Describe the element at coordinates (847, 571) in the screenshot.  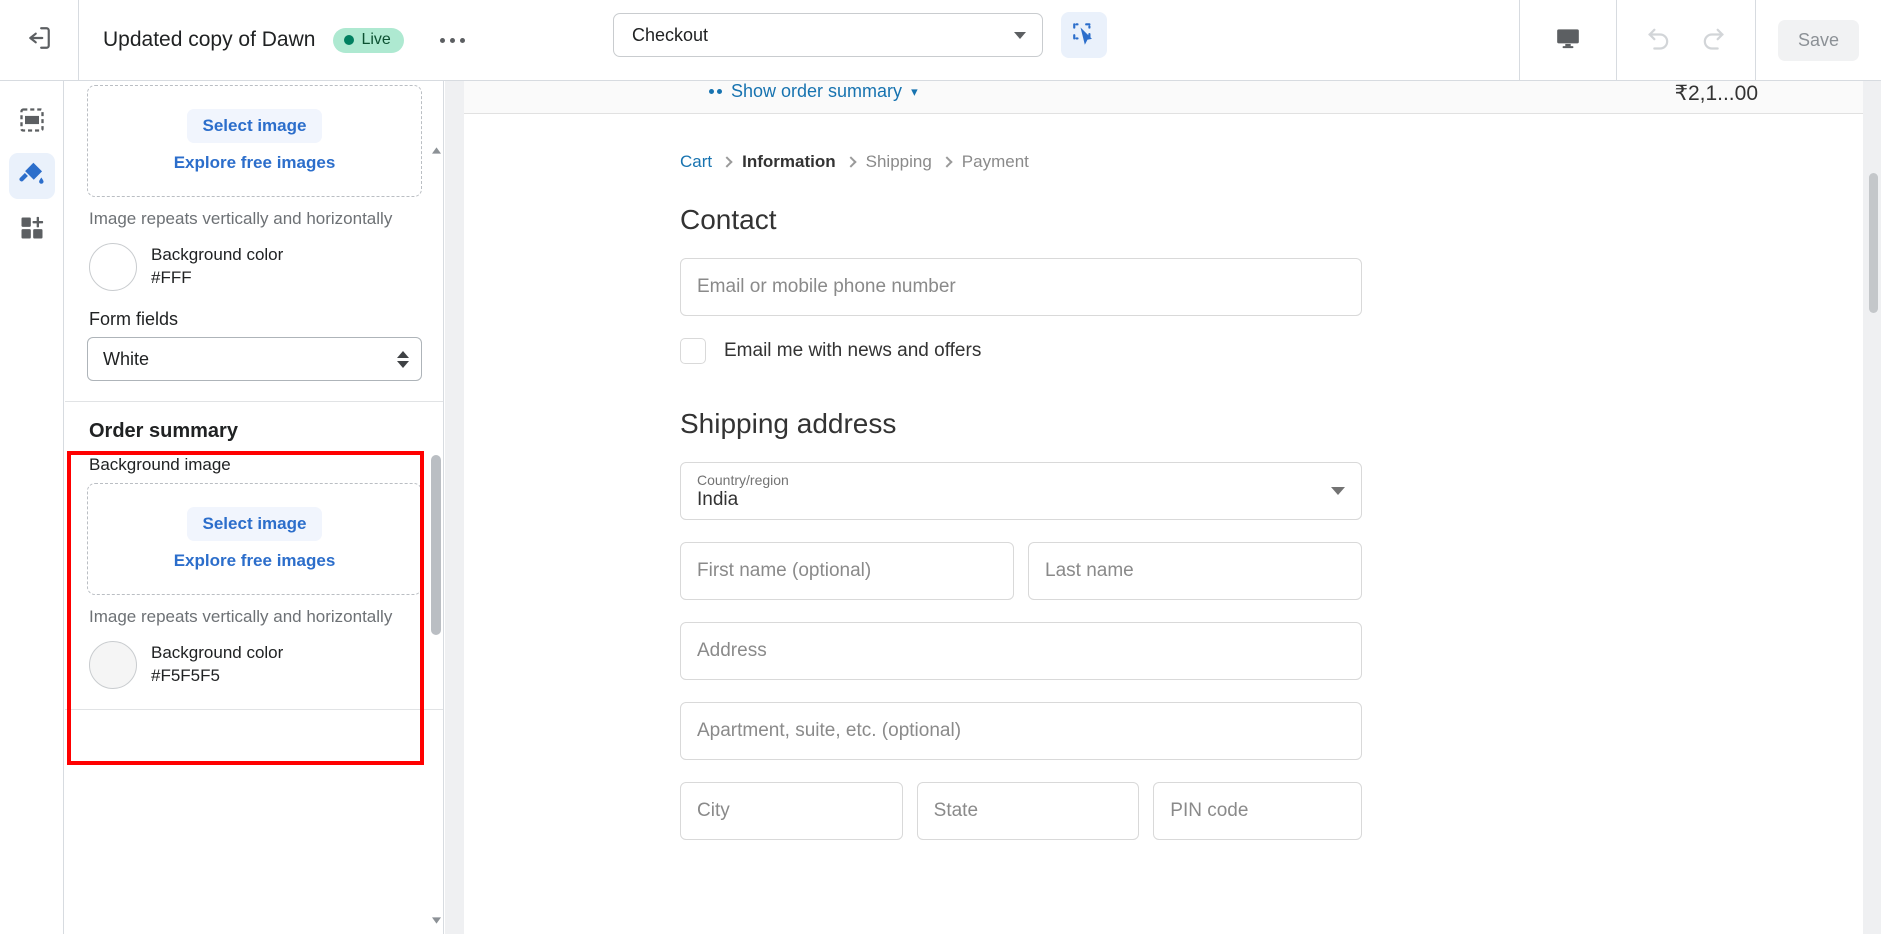
I see `first-name-field: First name (optional)` at that location.